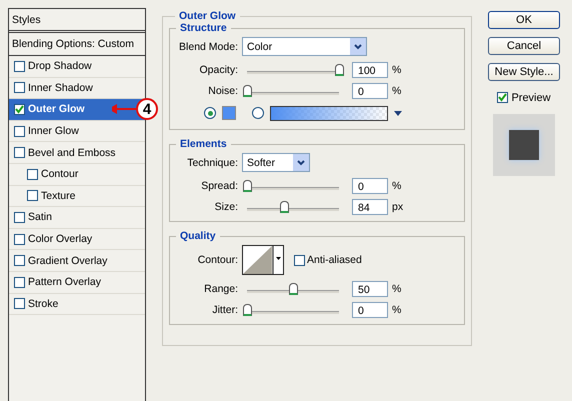 This screenshot has height=401, width=572. I want to click on field-label: Technique:, so click(212, 162).